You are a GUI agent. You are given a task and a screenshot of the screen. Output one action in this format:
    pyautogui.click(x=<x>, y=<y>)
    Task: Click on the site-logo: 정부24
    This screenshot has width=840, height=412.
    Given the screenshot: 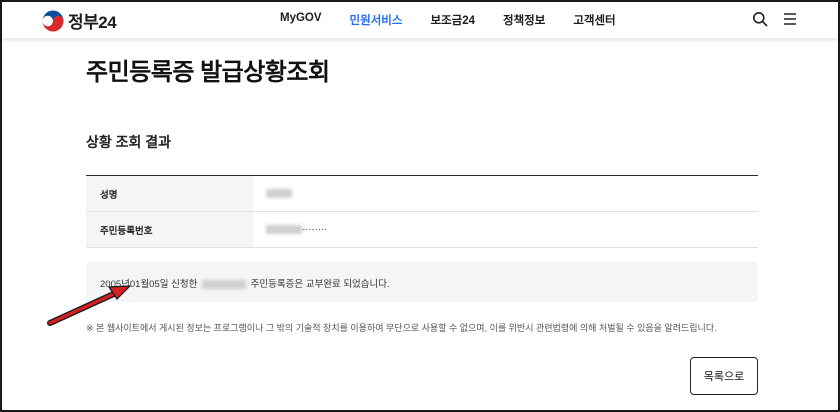 What is the action you would take?
    pyautogui.click(x=79, y=20)
    